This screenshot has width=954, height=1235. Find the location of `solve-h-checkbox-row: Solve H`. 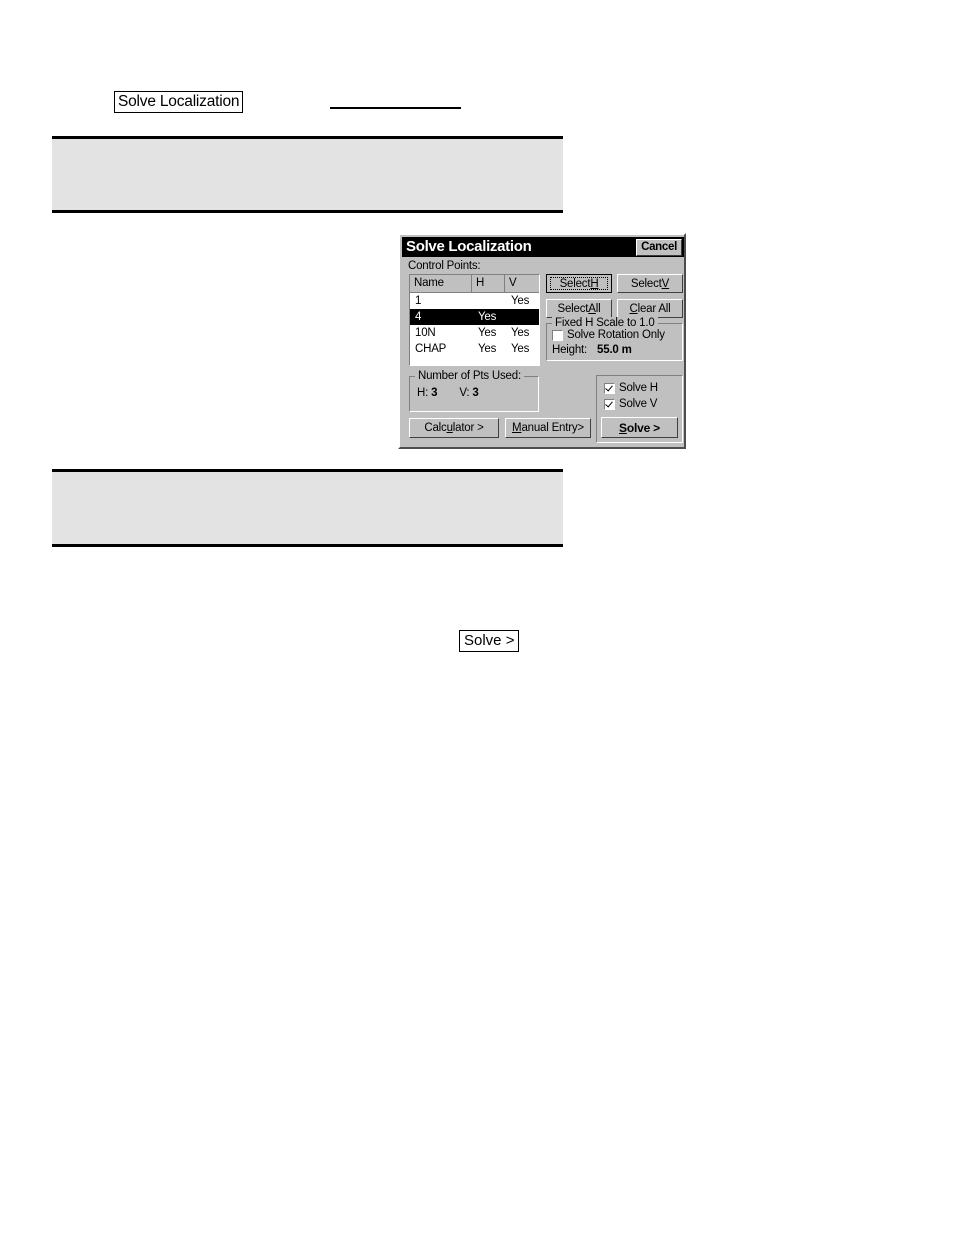

solve-h-checkbox-row: Solve H is located at coordinates (631, 388).